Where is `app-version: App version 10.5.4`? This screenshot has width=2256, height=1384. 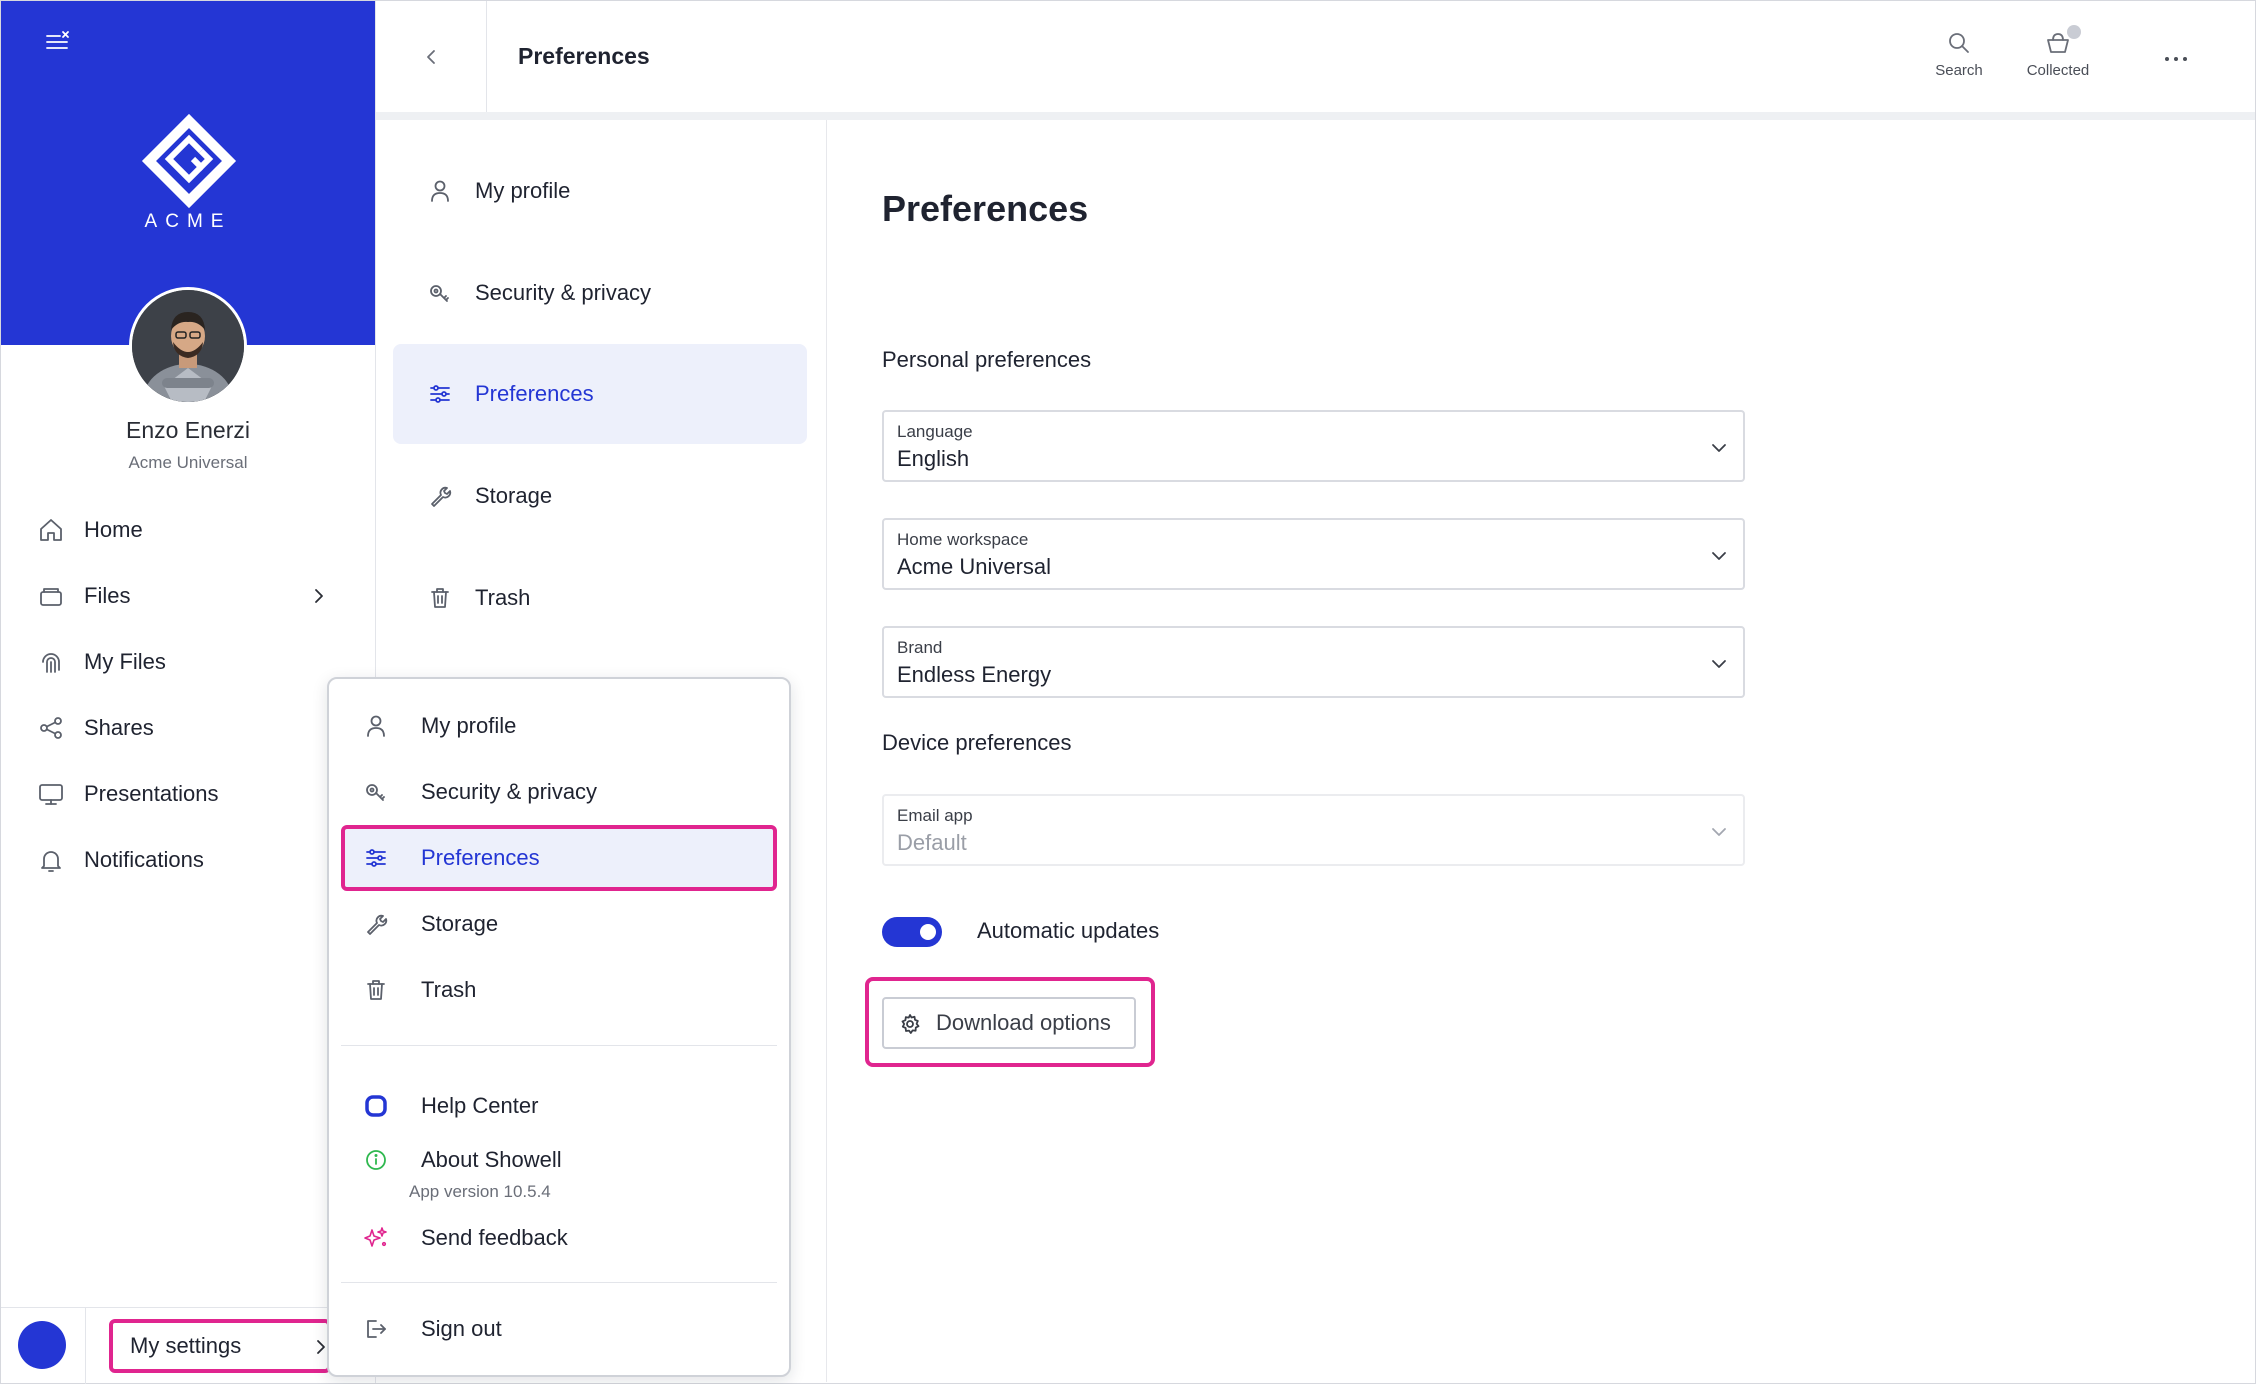
app-version: App version 10.5.4 is located at coordinates (480, 1191).